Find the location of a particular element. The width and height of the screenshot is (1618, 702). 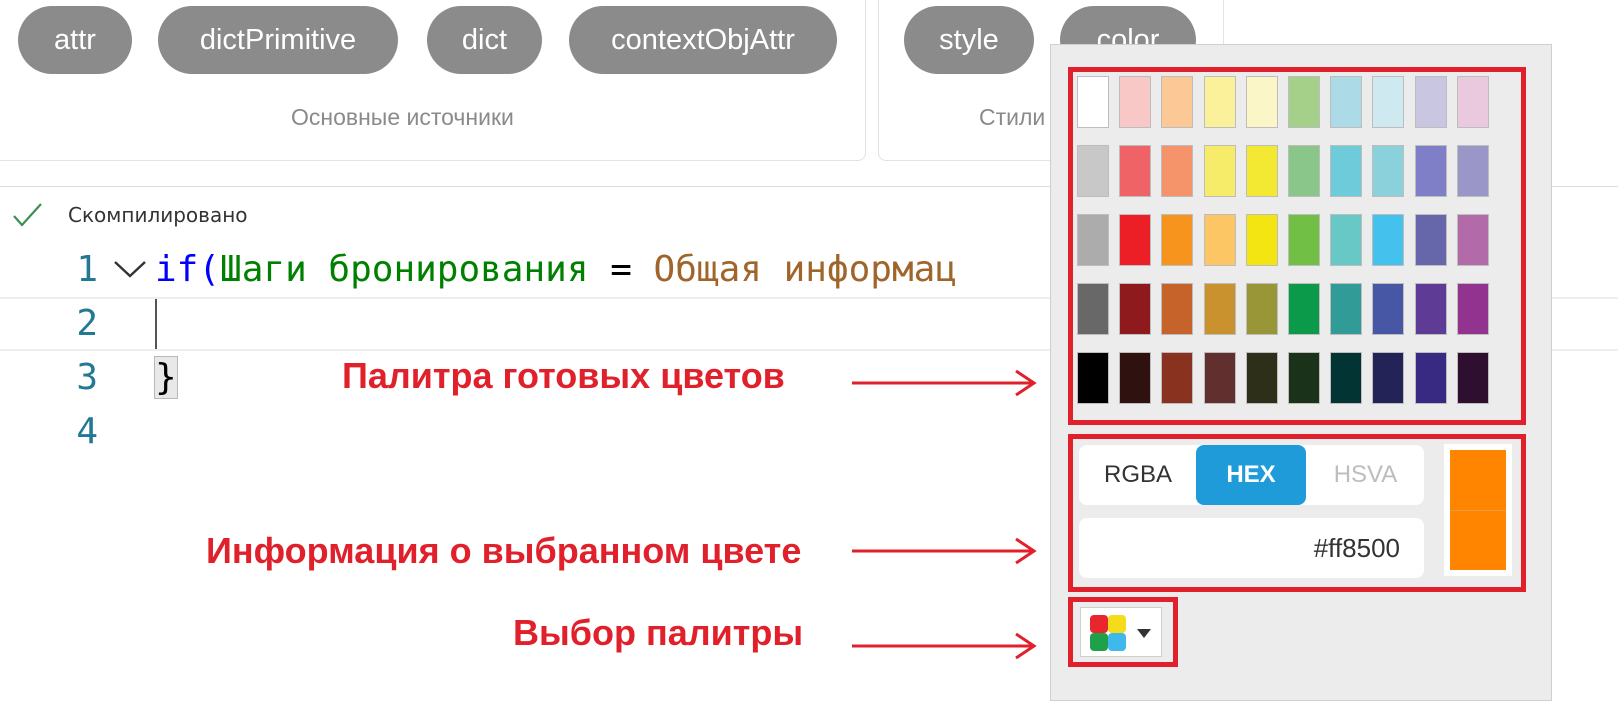

line-number: 1 is located at coordinates (87, 269).